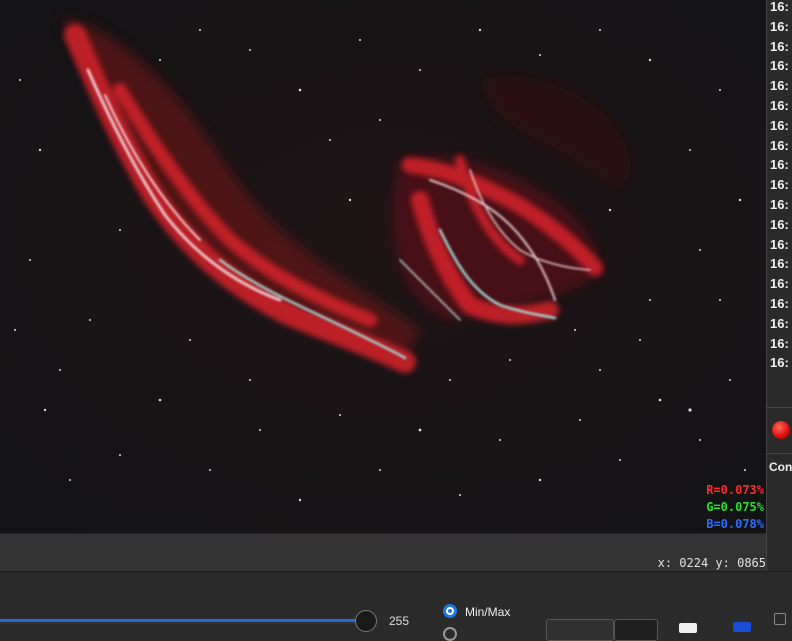 This screenshot has height=641, width=792. I want to click on channel-stats: R=0.073% G=0.075% B=0.078%, so click(735, 507).